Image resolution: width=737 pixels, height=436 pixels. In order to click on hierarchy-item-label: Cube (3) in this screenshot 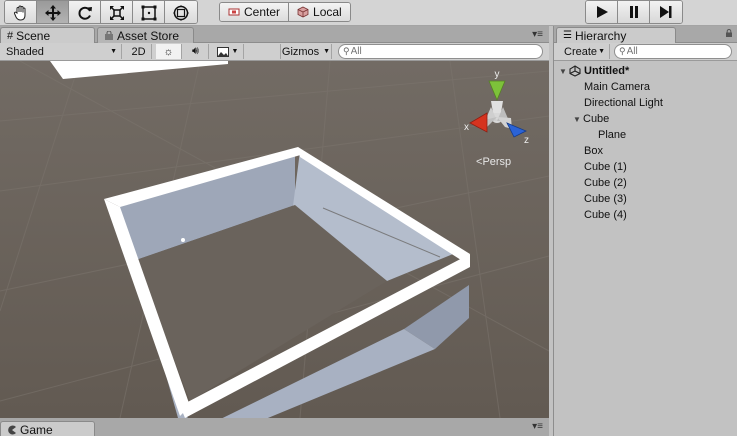, I will do `click(605, 199)`.